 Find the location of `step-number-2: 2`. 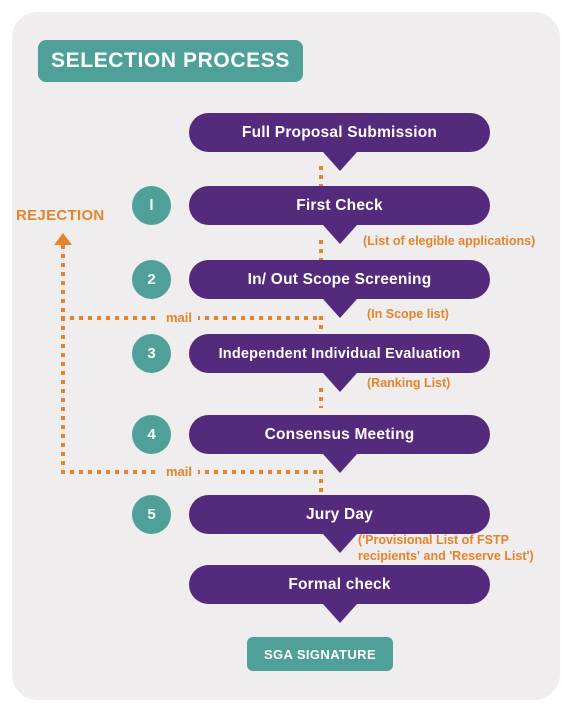

step-number-2: 2 is located at coordinates (151, 279).